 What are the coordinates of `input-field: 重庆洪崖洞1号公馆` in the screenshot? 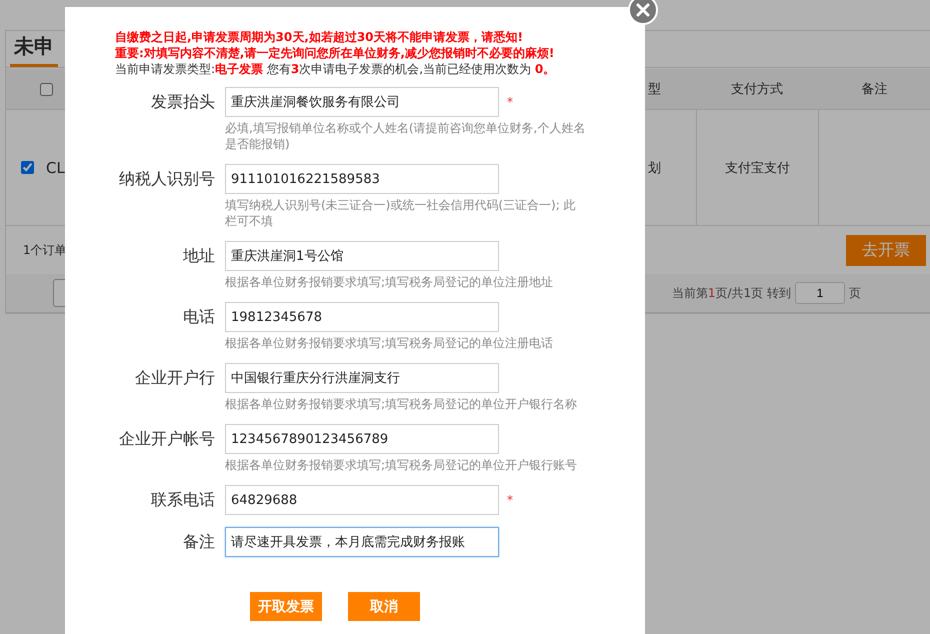 It's located at (362, 256).